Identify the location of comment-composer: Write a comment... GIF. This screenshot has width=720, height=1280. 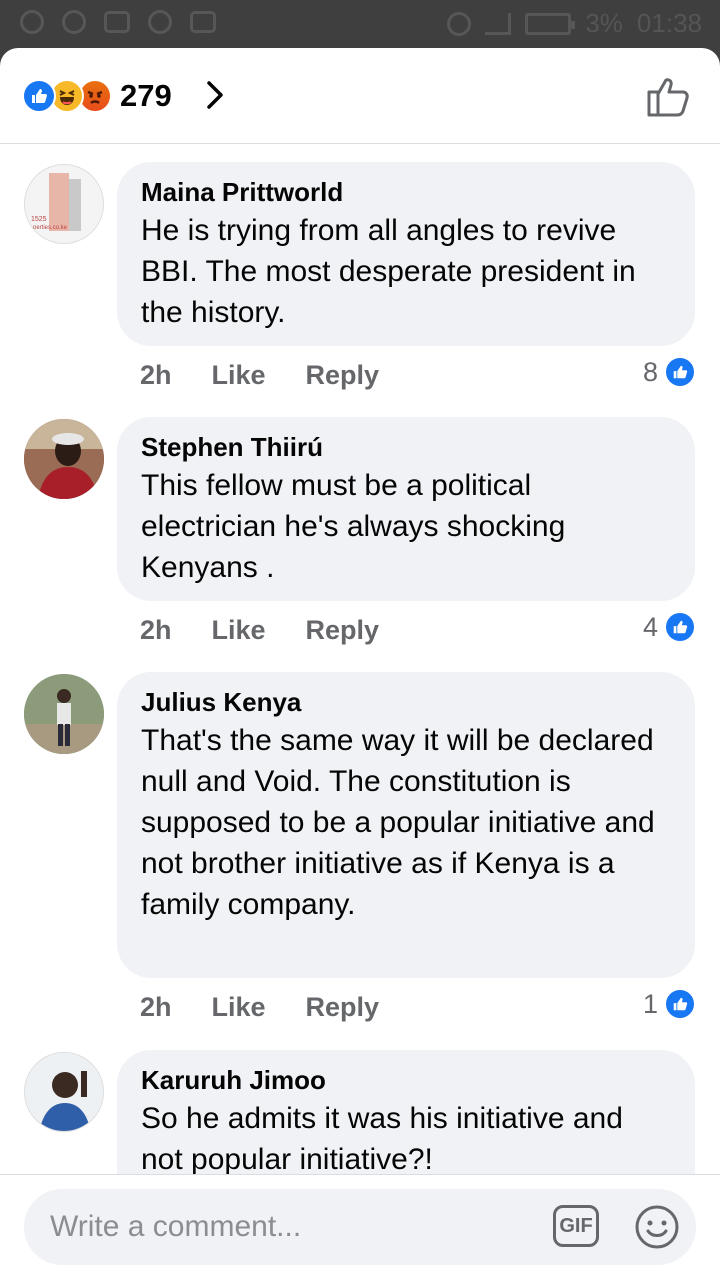
(360, 1227).